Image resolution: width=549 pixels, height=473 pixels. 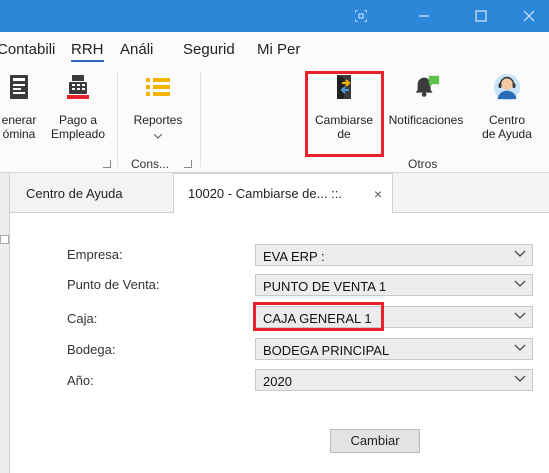 What do you see at coordinates (95, 254) in the screenshot?
I see `label-empresa: Empresa:` at bounding box center [95, 254].